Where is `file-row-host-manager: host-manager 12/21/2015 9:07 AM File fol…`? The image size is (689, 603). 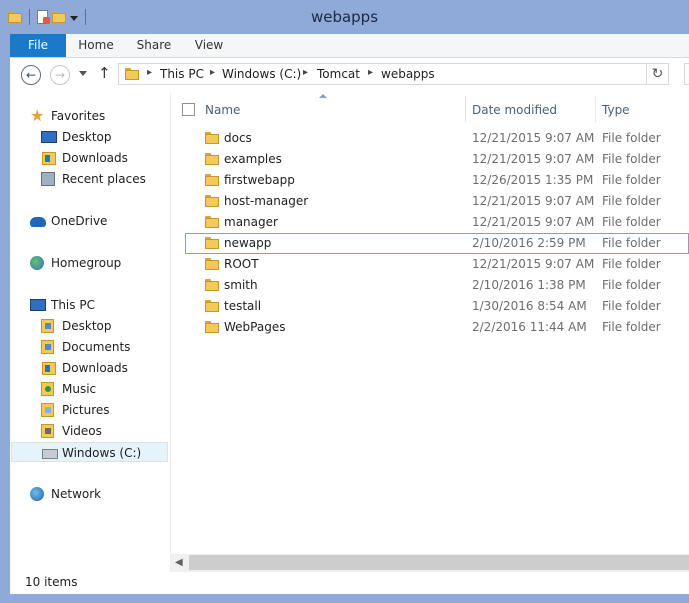 file-row-host-manager: host-manager 12/21/2015 9:07 AM File fol… is located at coordinates (437, 201).